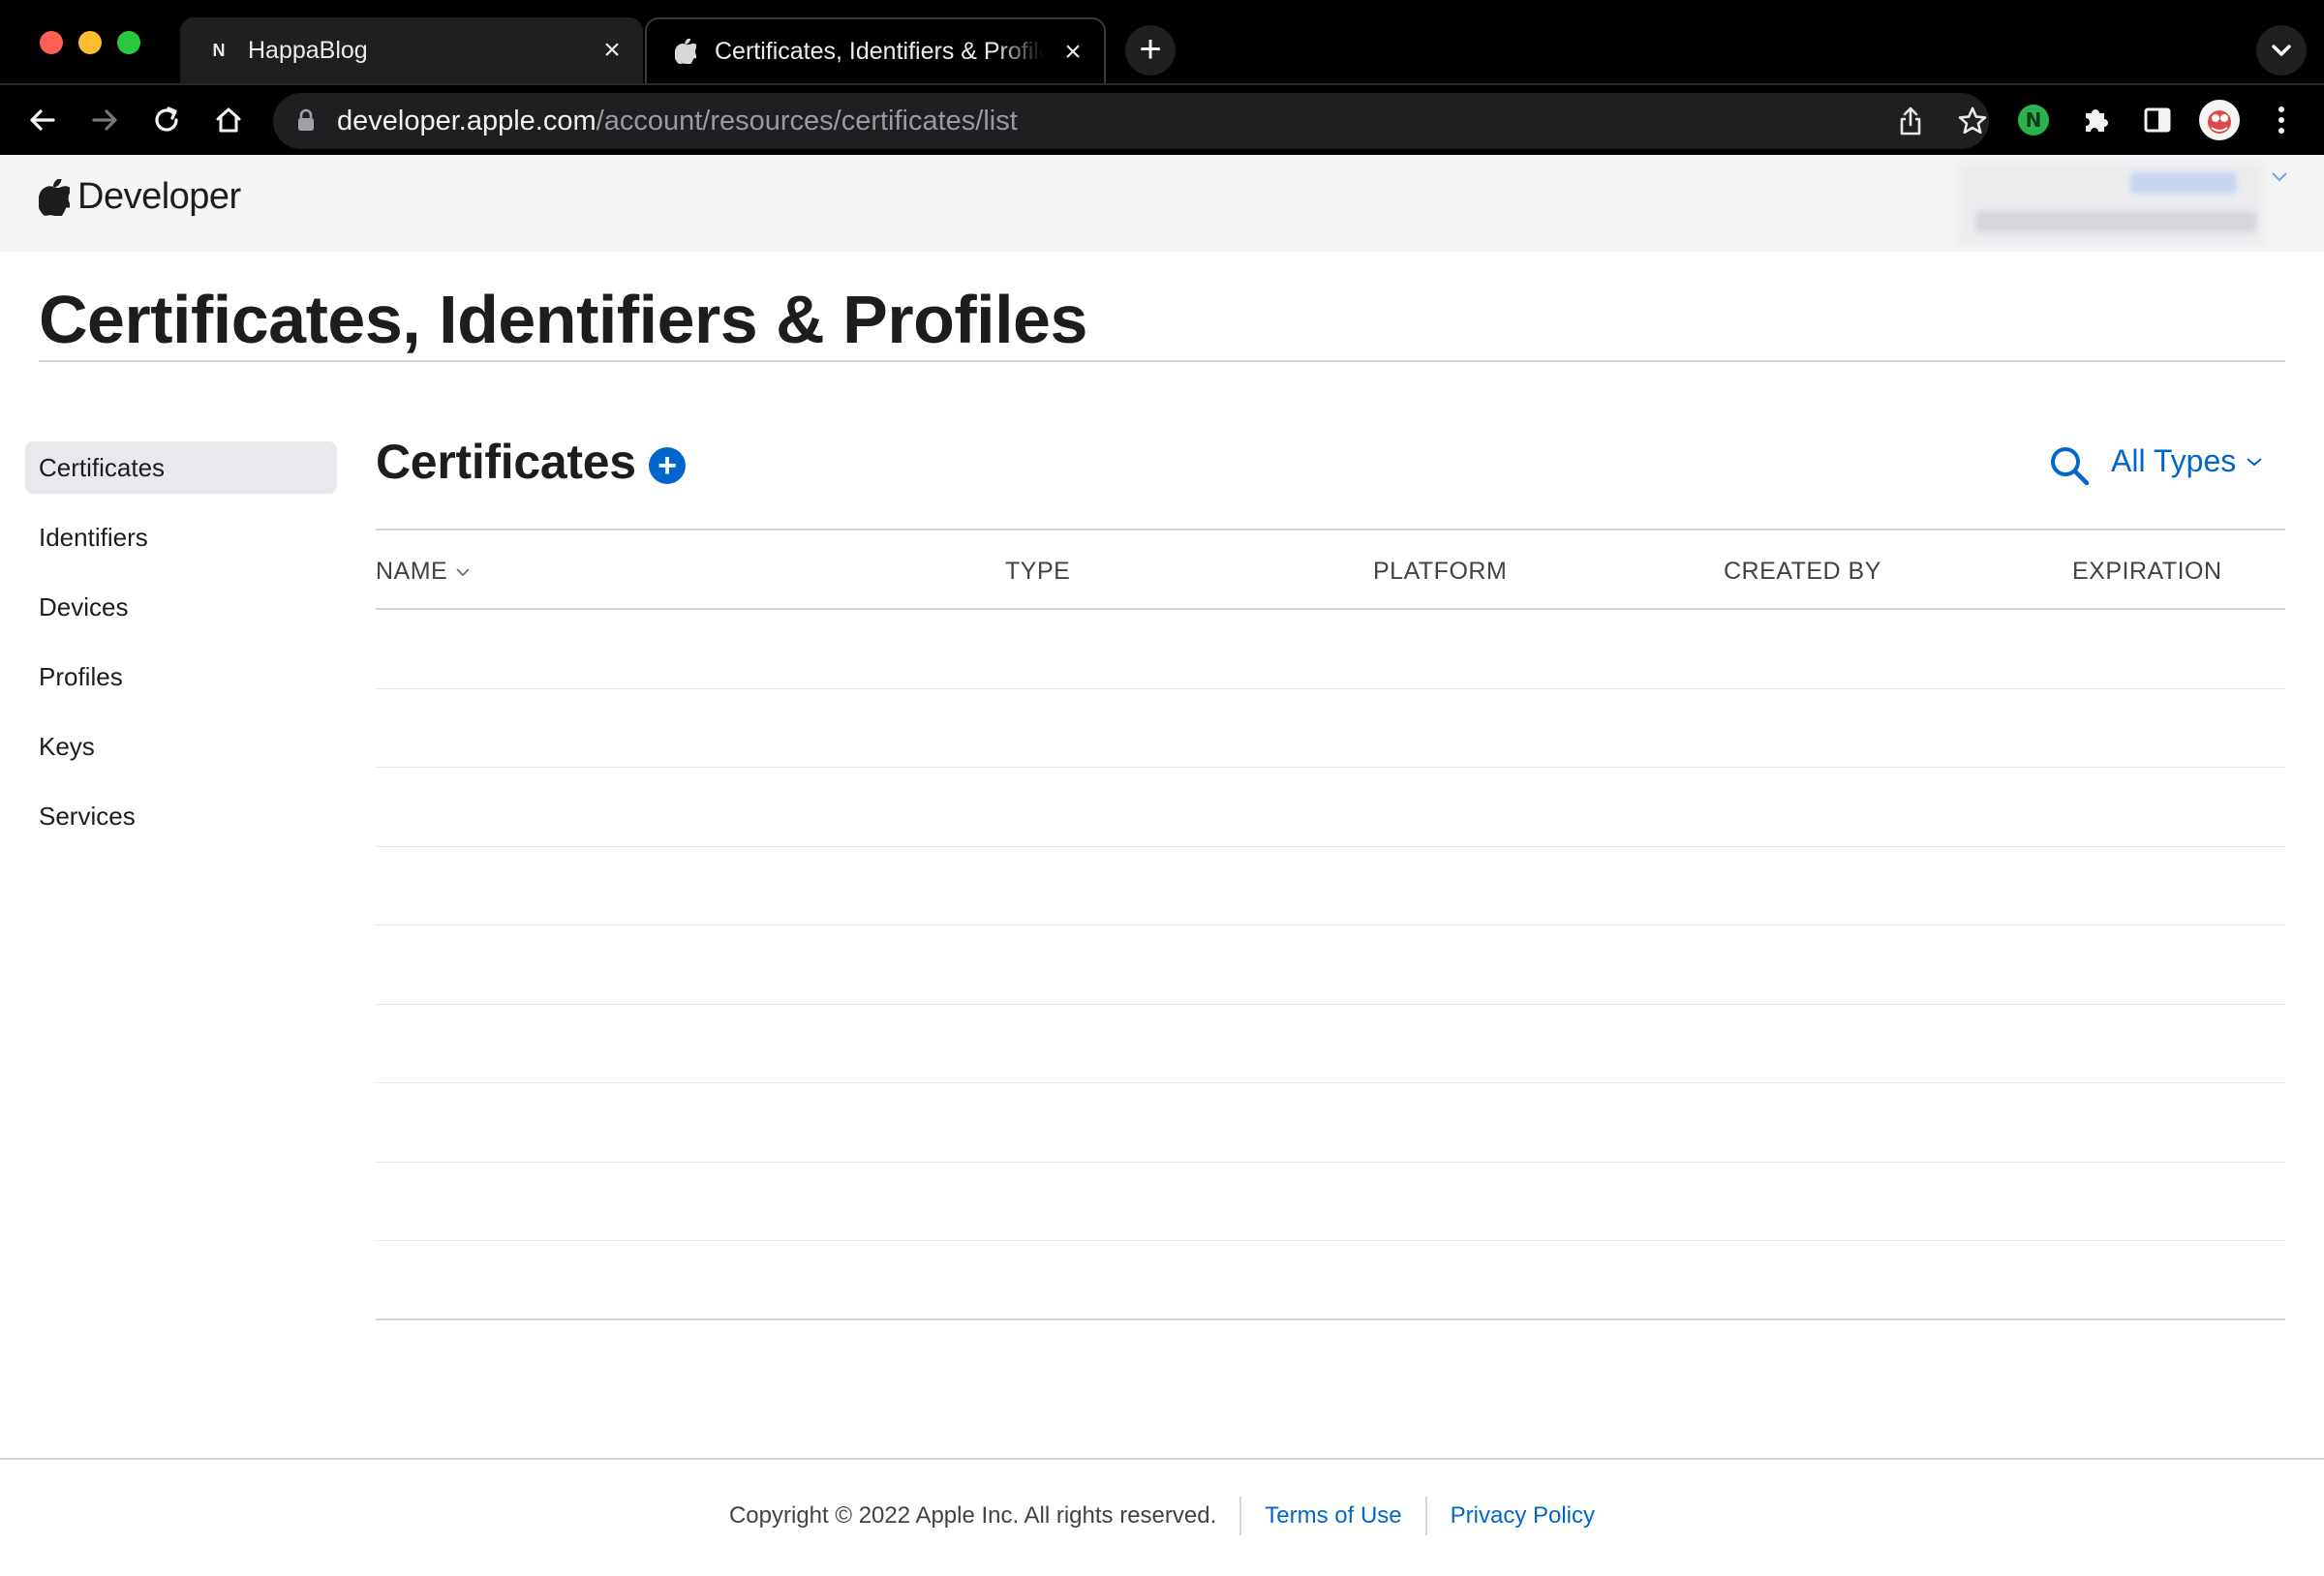 This screenshot has width=2324, height=1576. I want to click on tab-certificates: Certificates, Identifiers & Profiles ×, so click(876, 50).